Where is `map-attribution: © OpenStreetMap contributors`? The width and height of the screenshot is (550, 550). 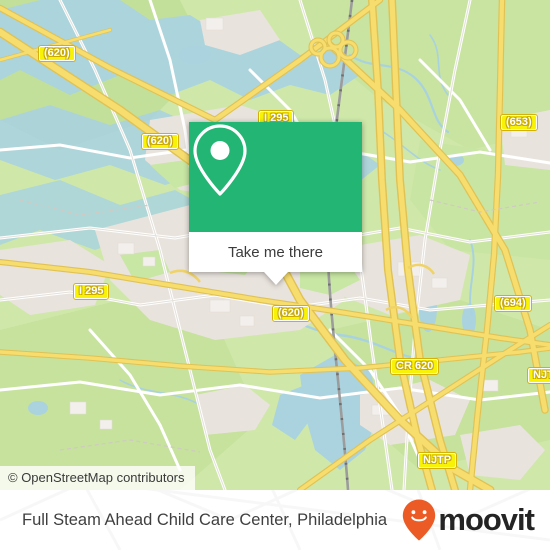
map-attribution: © OpenStreetMap contributors is located at coordinates (97, 478).